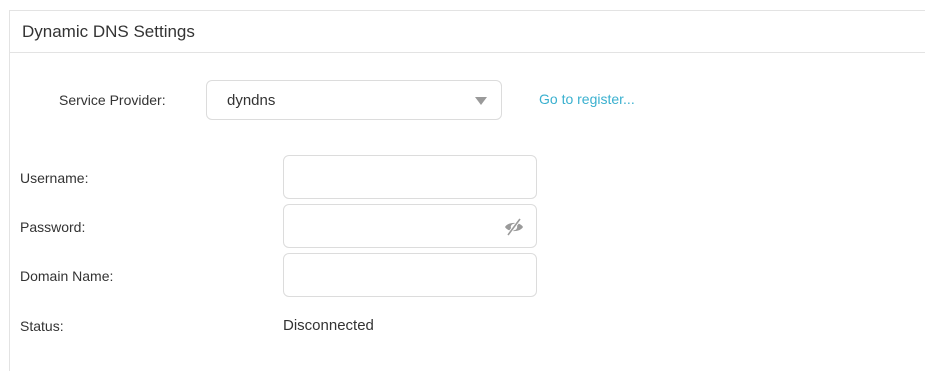 The image size is (925, 371). What do you see at coordinates (354, 100) in the screenshot?
I see `service-provider-select: dyndns` at bounding box center [354, 100].